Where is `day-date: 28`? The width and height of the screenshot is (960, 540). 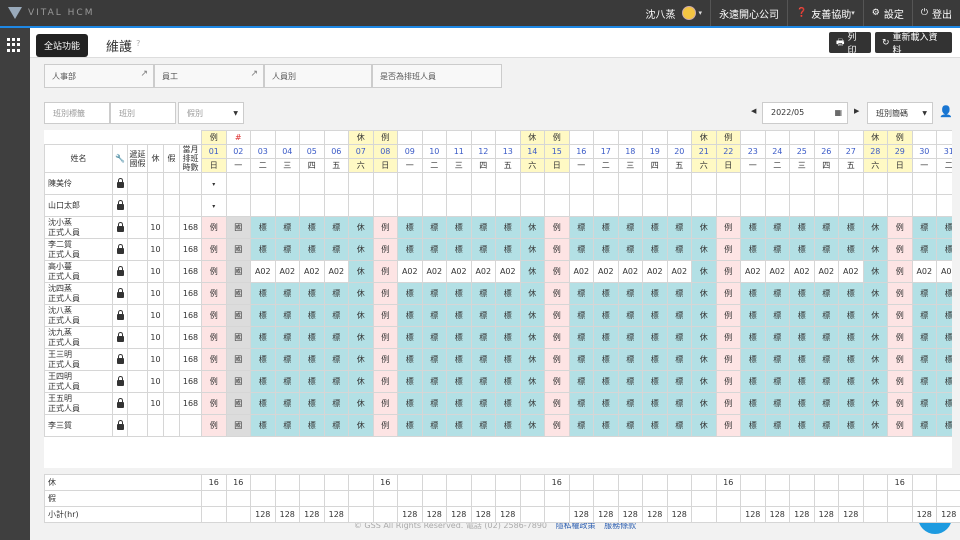 day-date: 28 is located at coordinates (875, 151).